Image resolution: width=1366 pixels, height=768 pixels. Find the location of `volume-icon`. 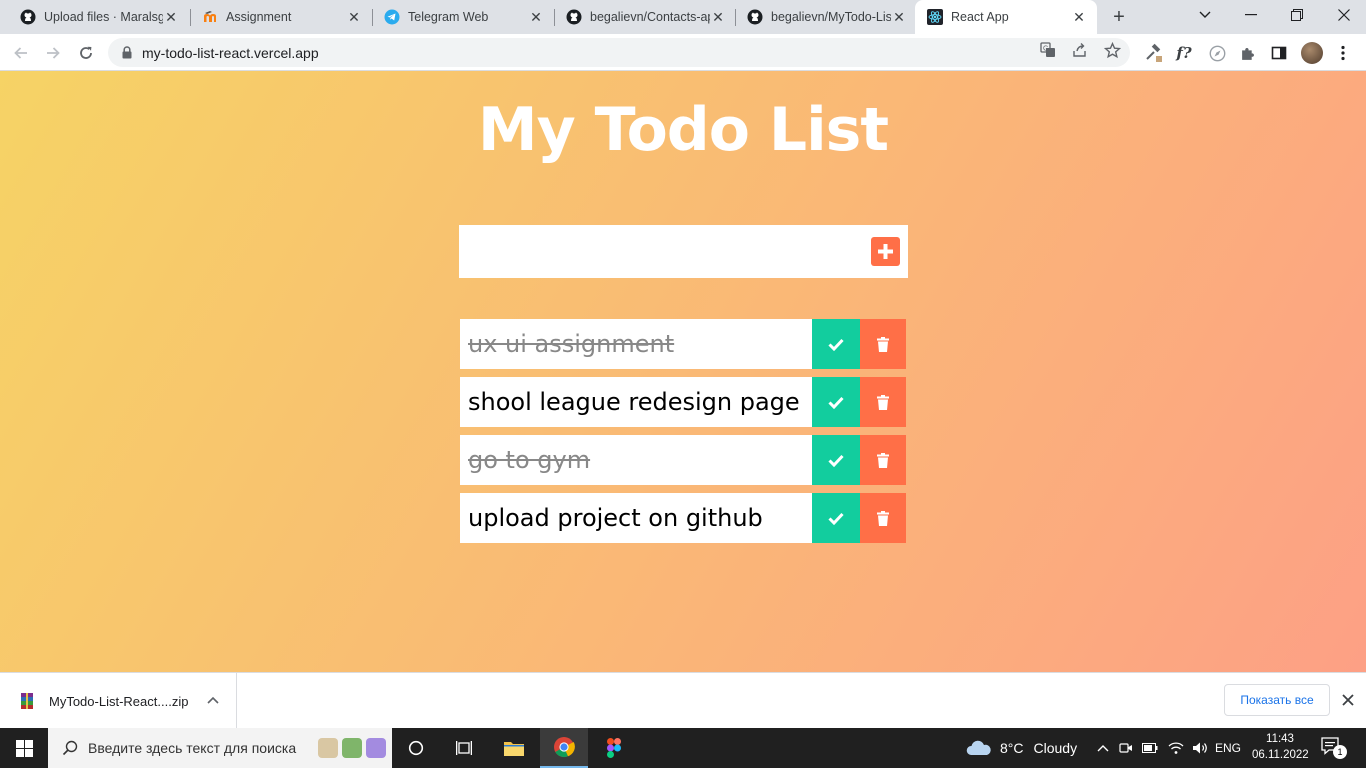

volume-icon is located at coordinates (1200, 748).